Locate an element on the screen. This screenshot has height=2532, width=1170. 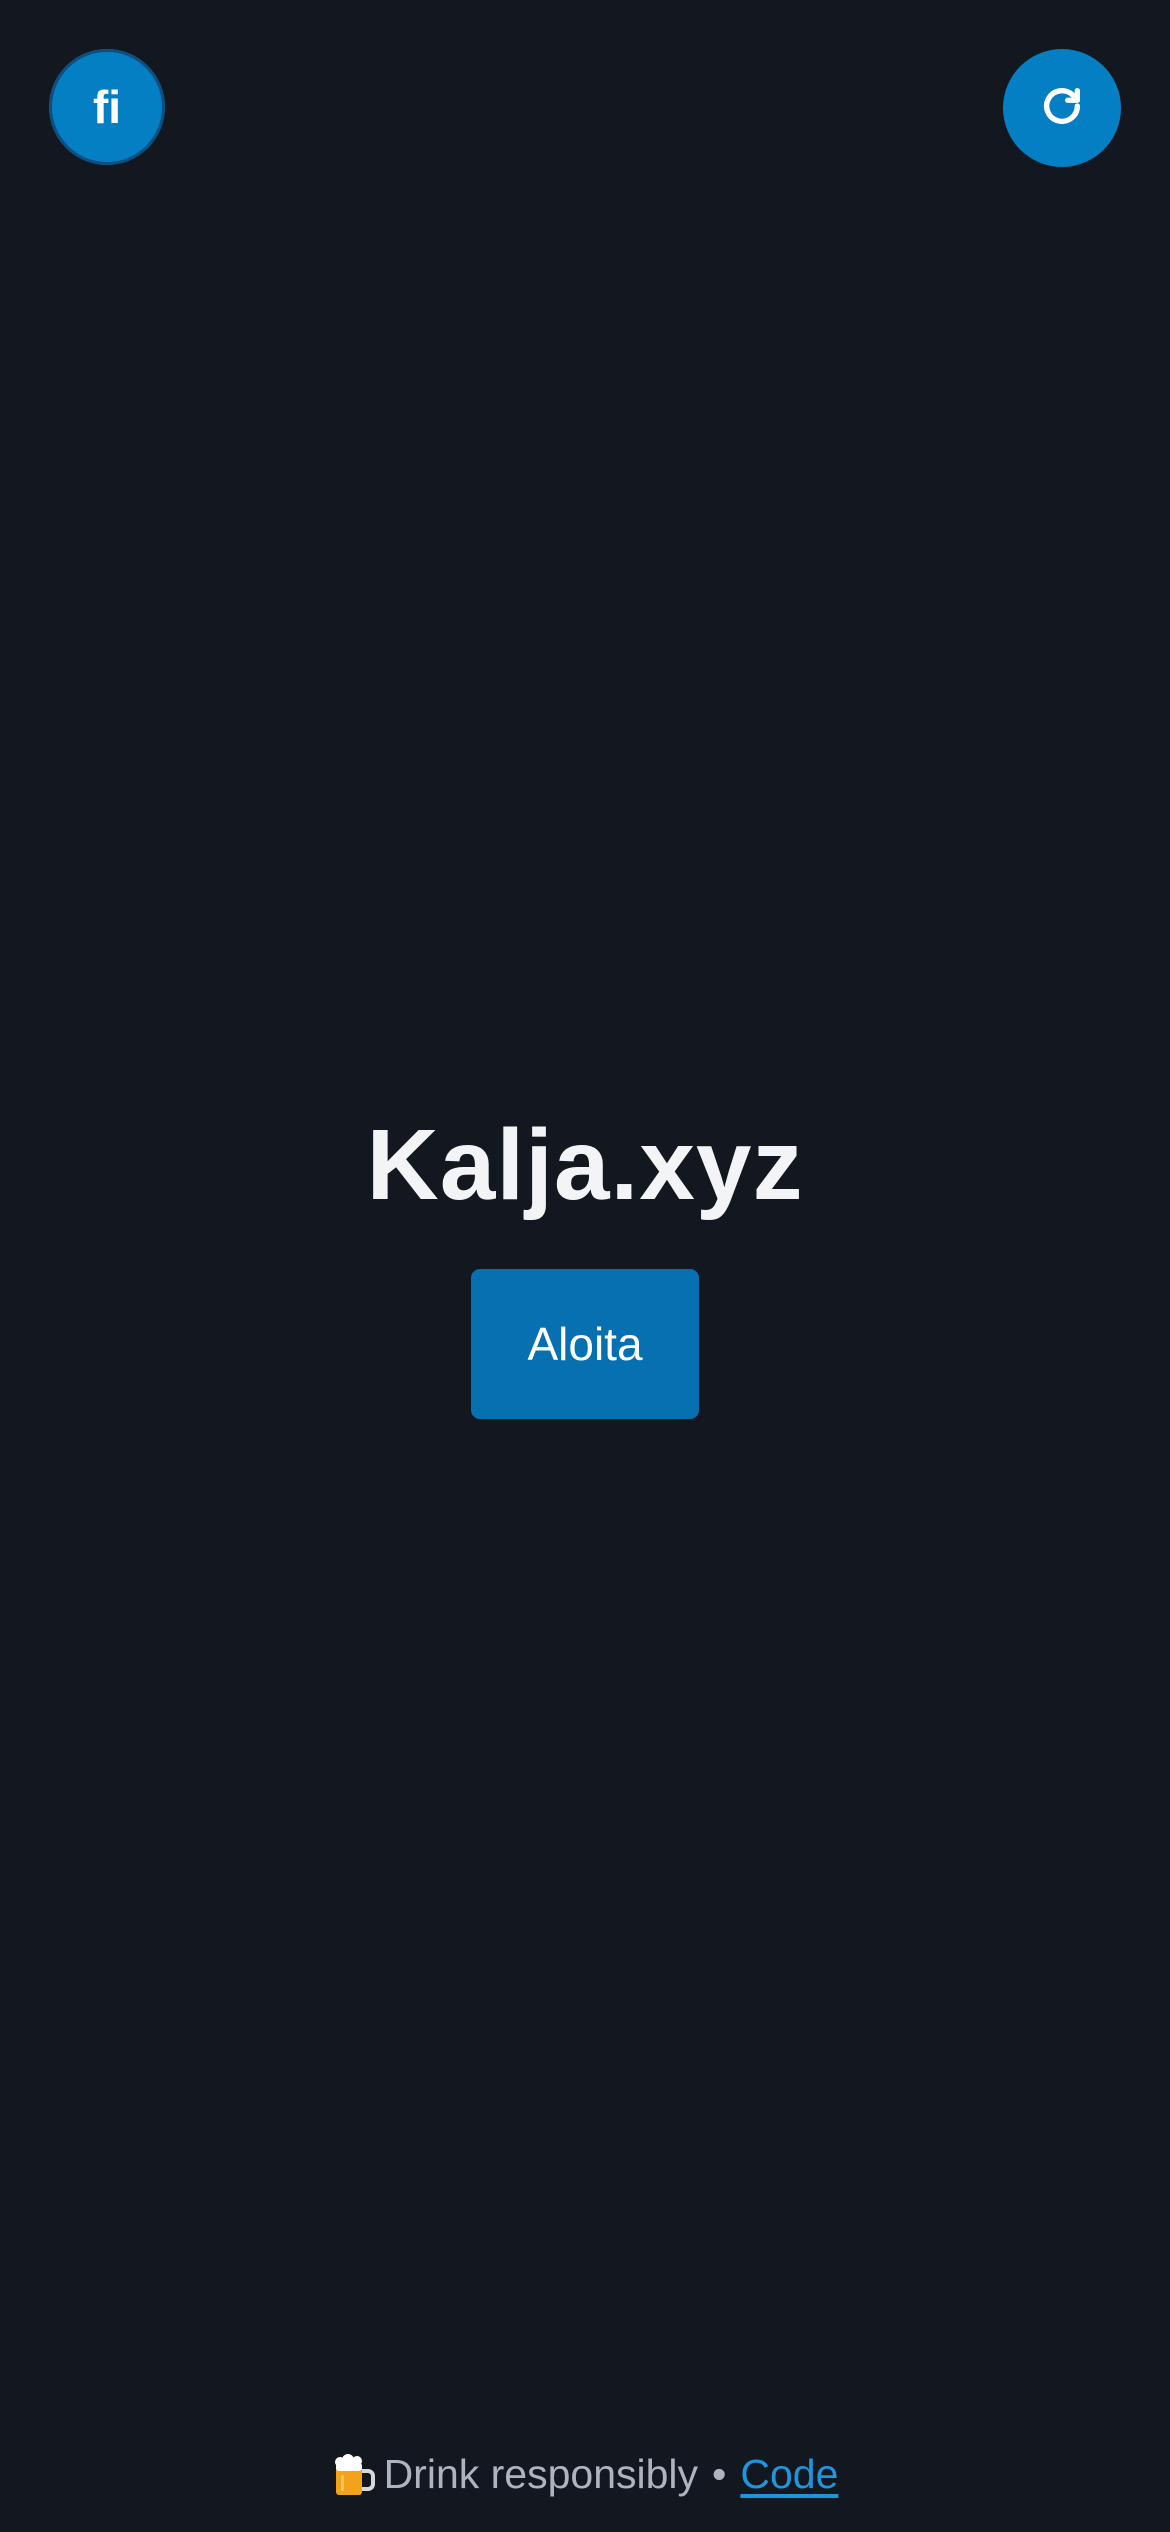
language-button: fi is located at coordinates (107, 107).